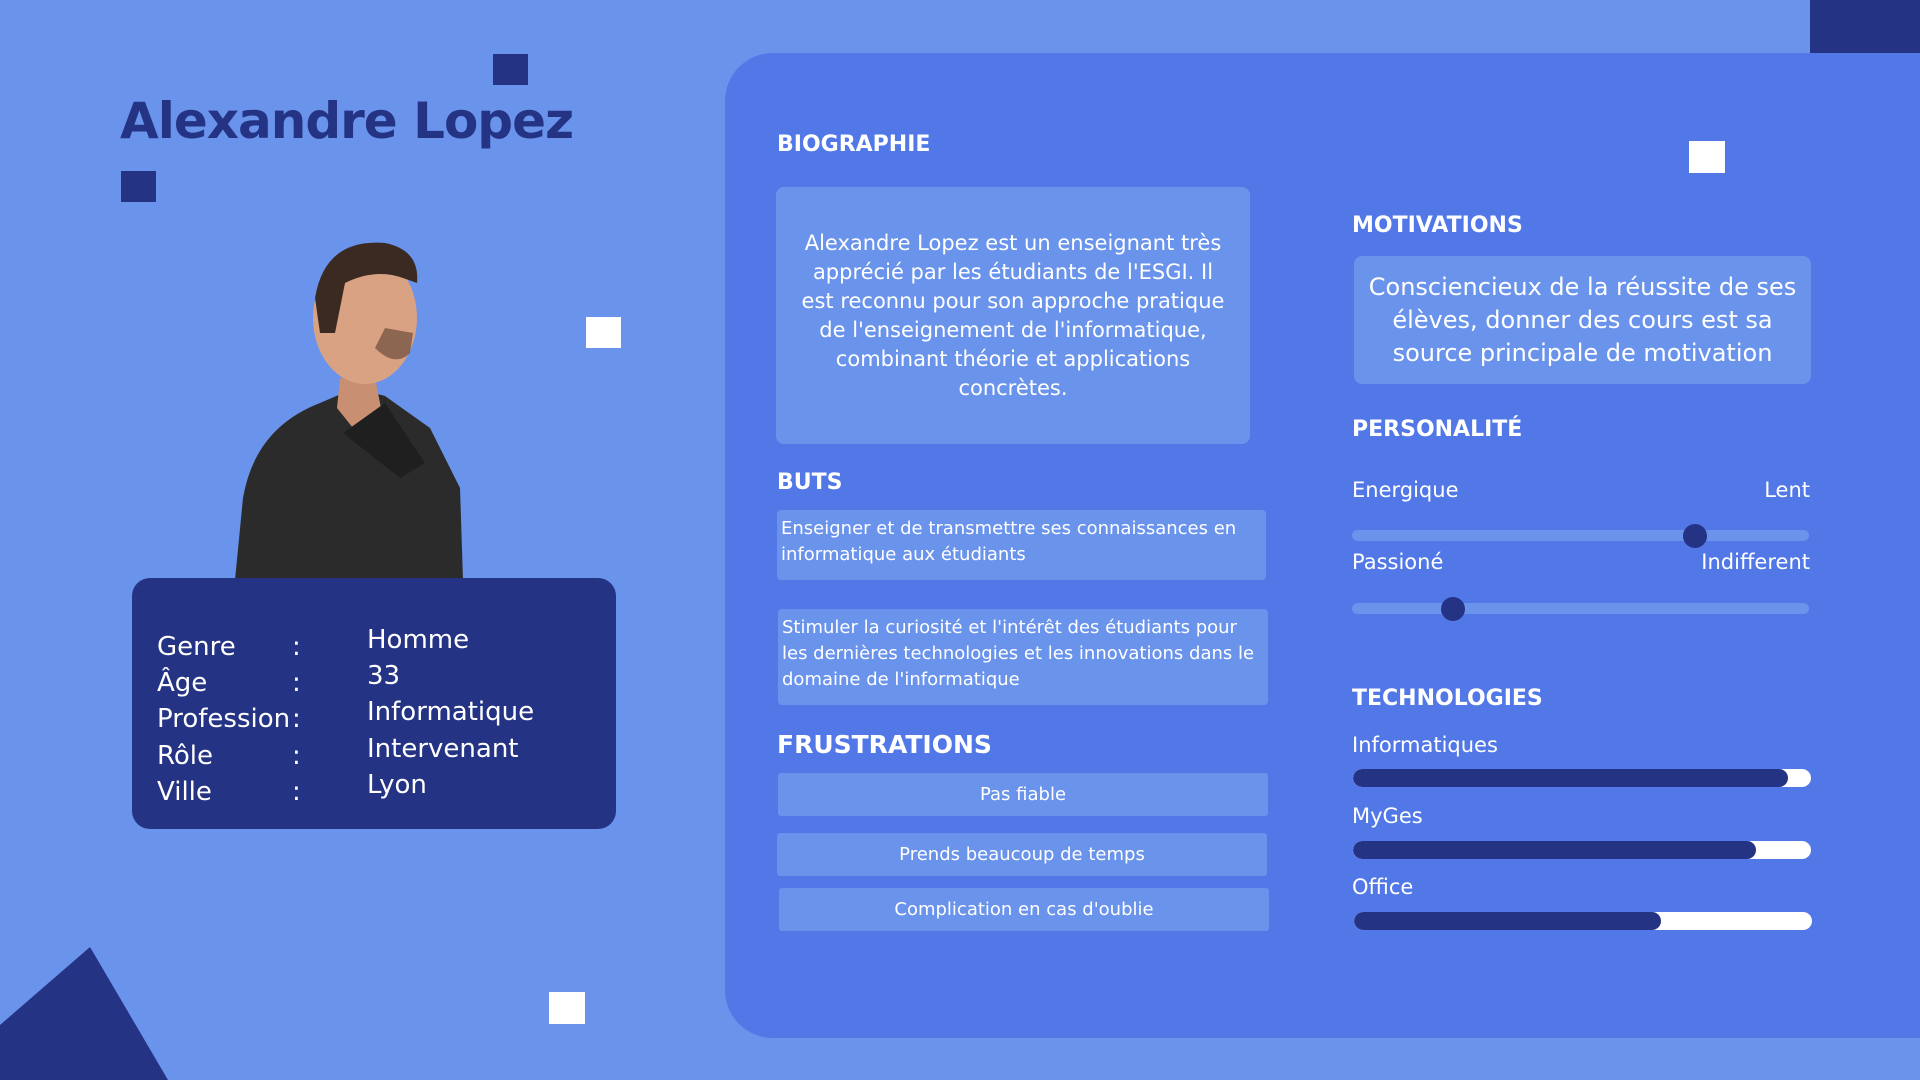 This screenshot has height=1080, width=1920. I want to click on trait-right-label: Lent, so click(1787, 490).